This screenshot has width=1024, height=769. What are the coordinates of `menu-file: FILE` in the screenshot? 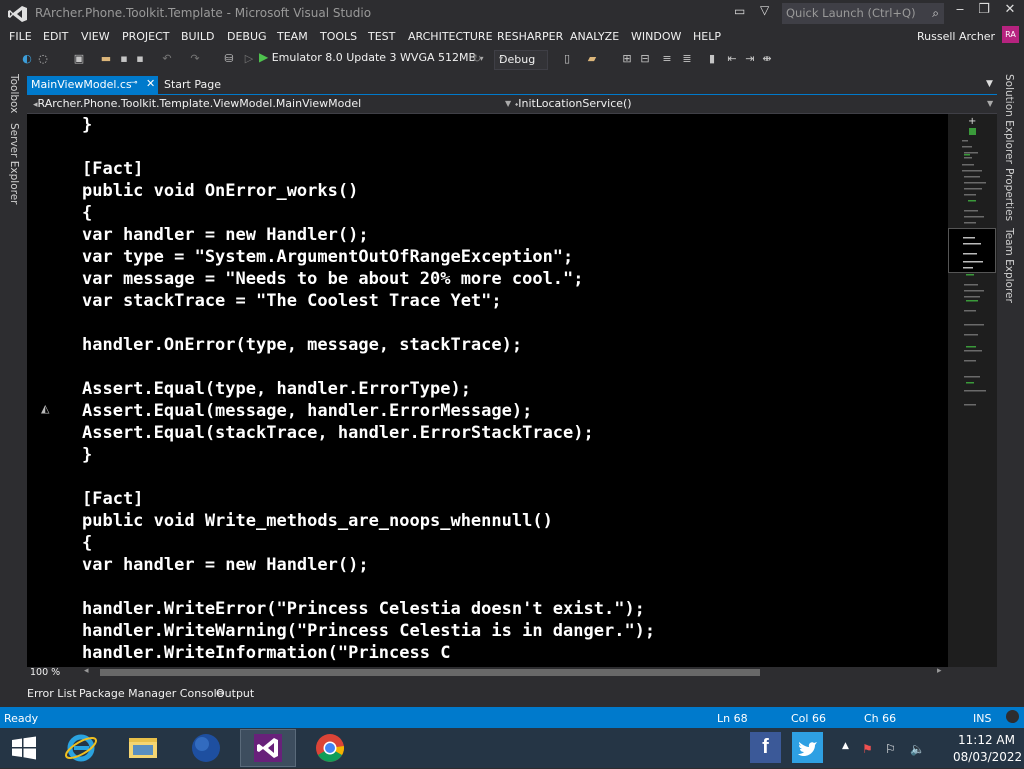 It's located at (20, 36).